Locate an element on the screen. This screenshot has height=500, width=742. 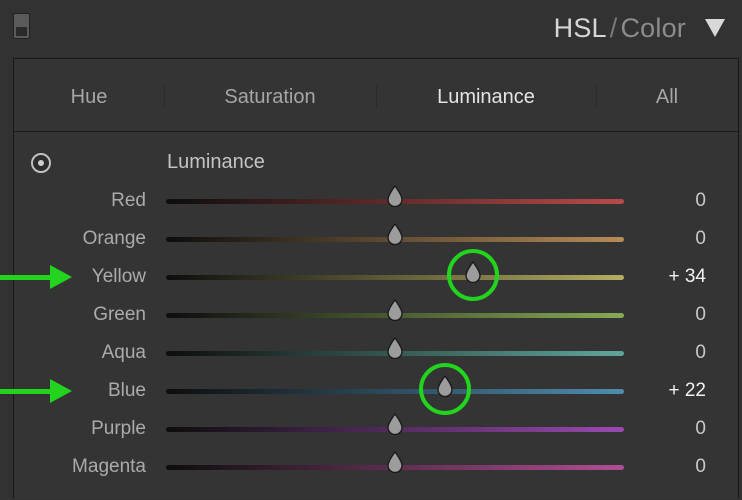
panel-title: HSL / Color is located at coordinates (620, 28).